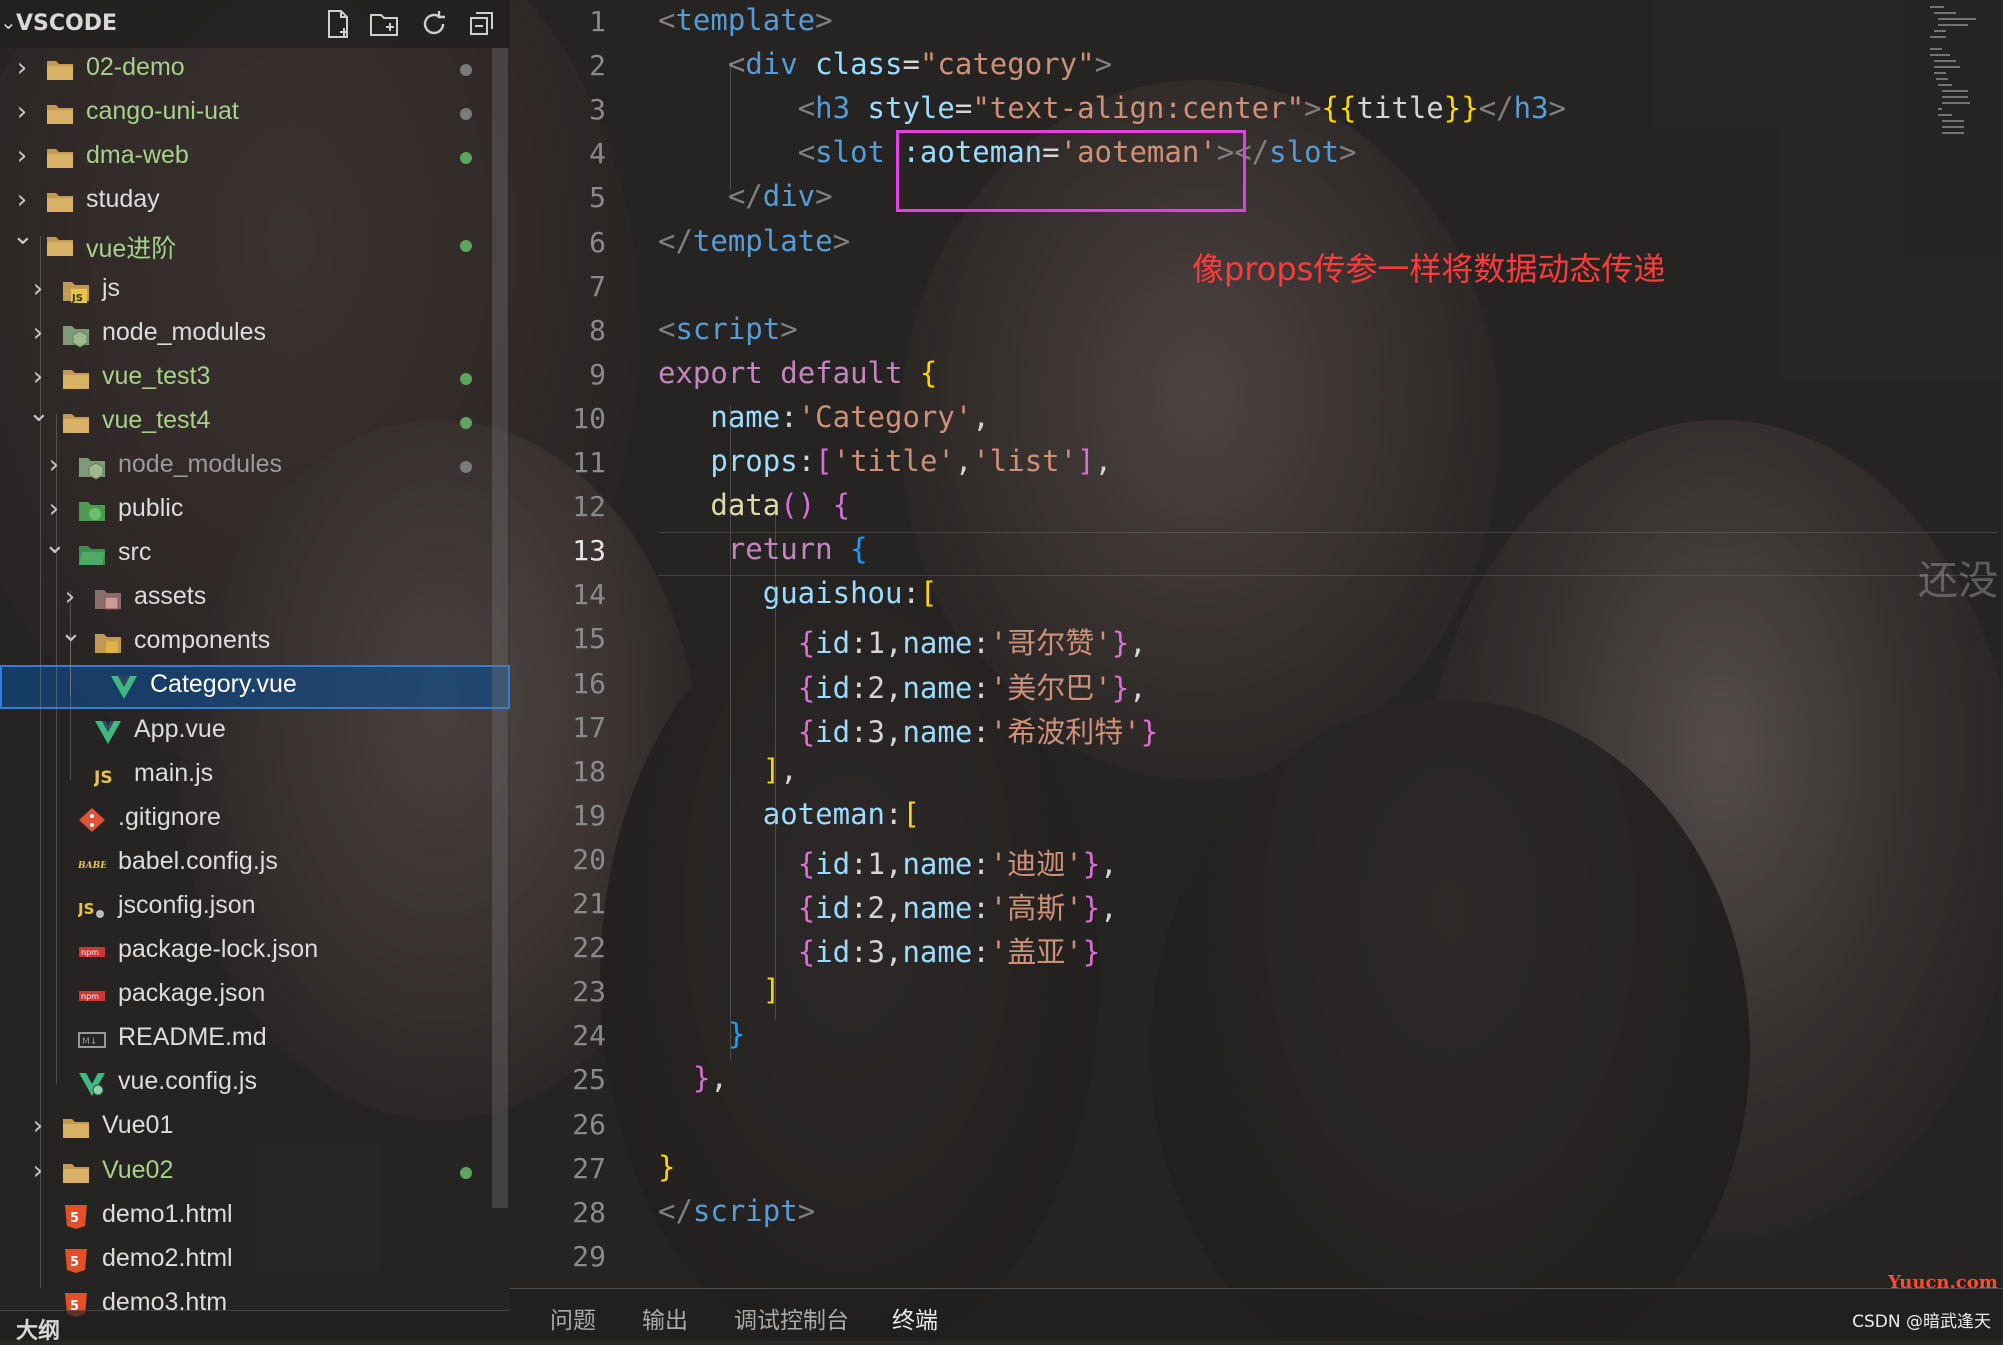 The image size is (2003, 1345). I want to click on code-line: <script>, so click(728, 329).